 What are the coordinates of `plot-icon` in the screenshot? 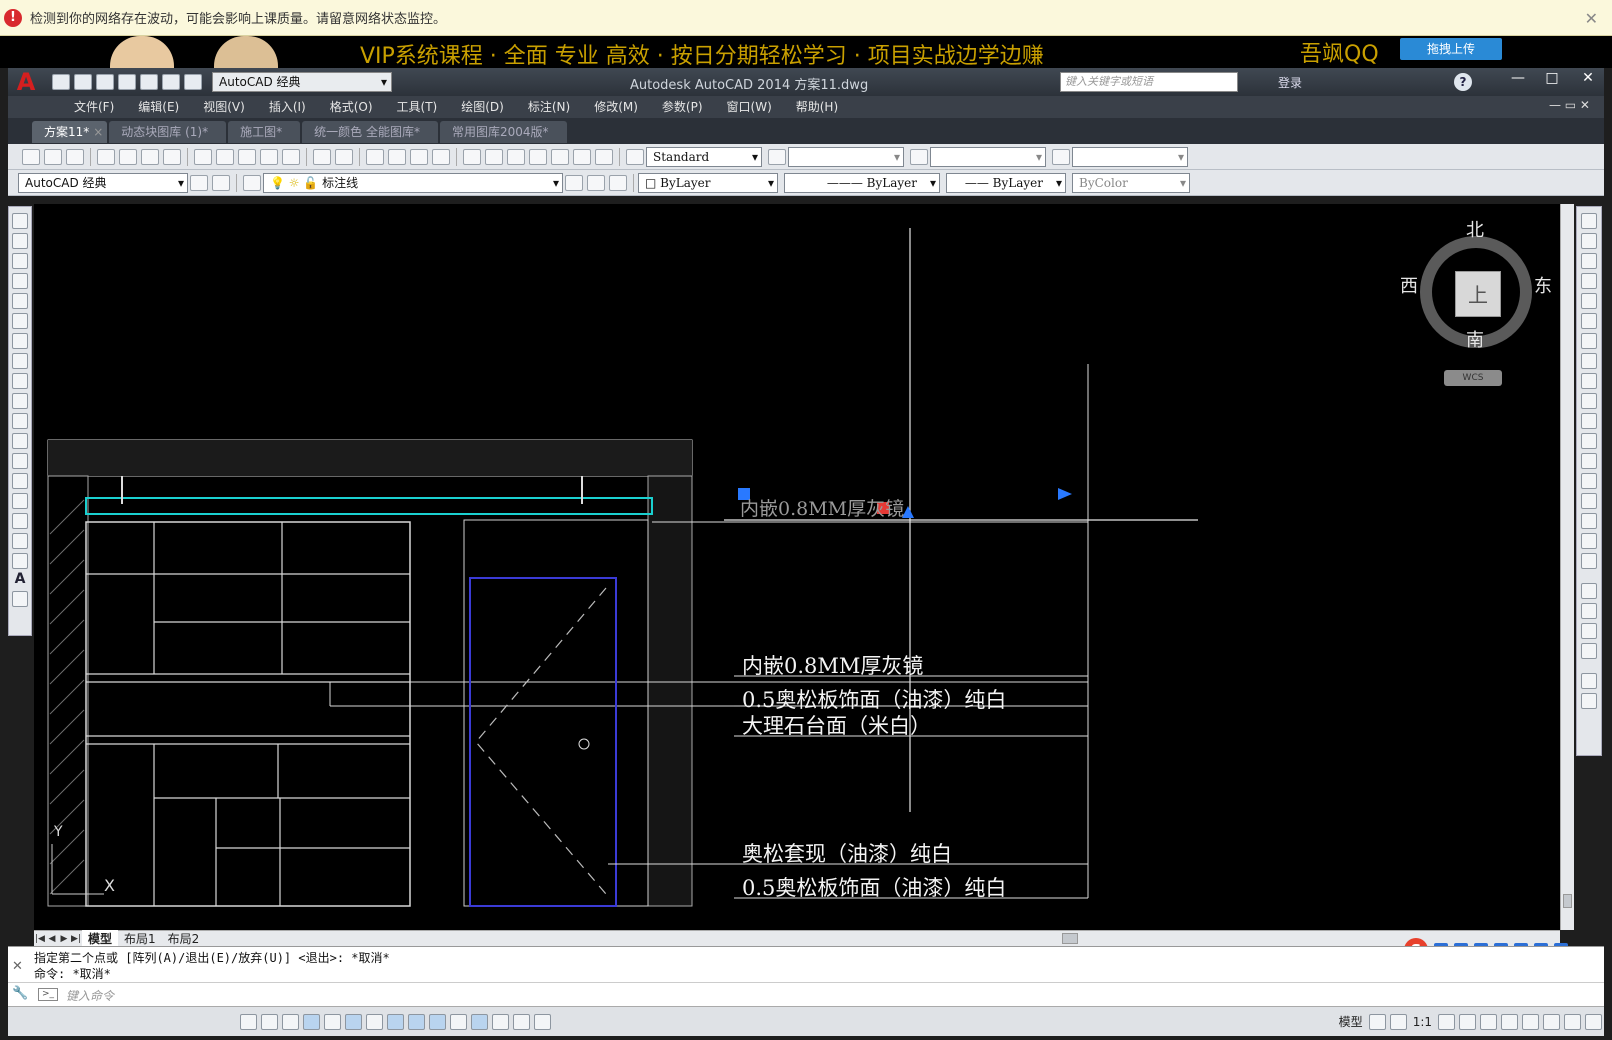 It's located at (106, 156).